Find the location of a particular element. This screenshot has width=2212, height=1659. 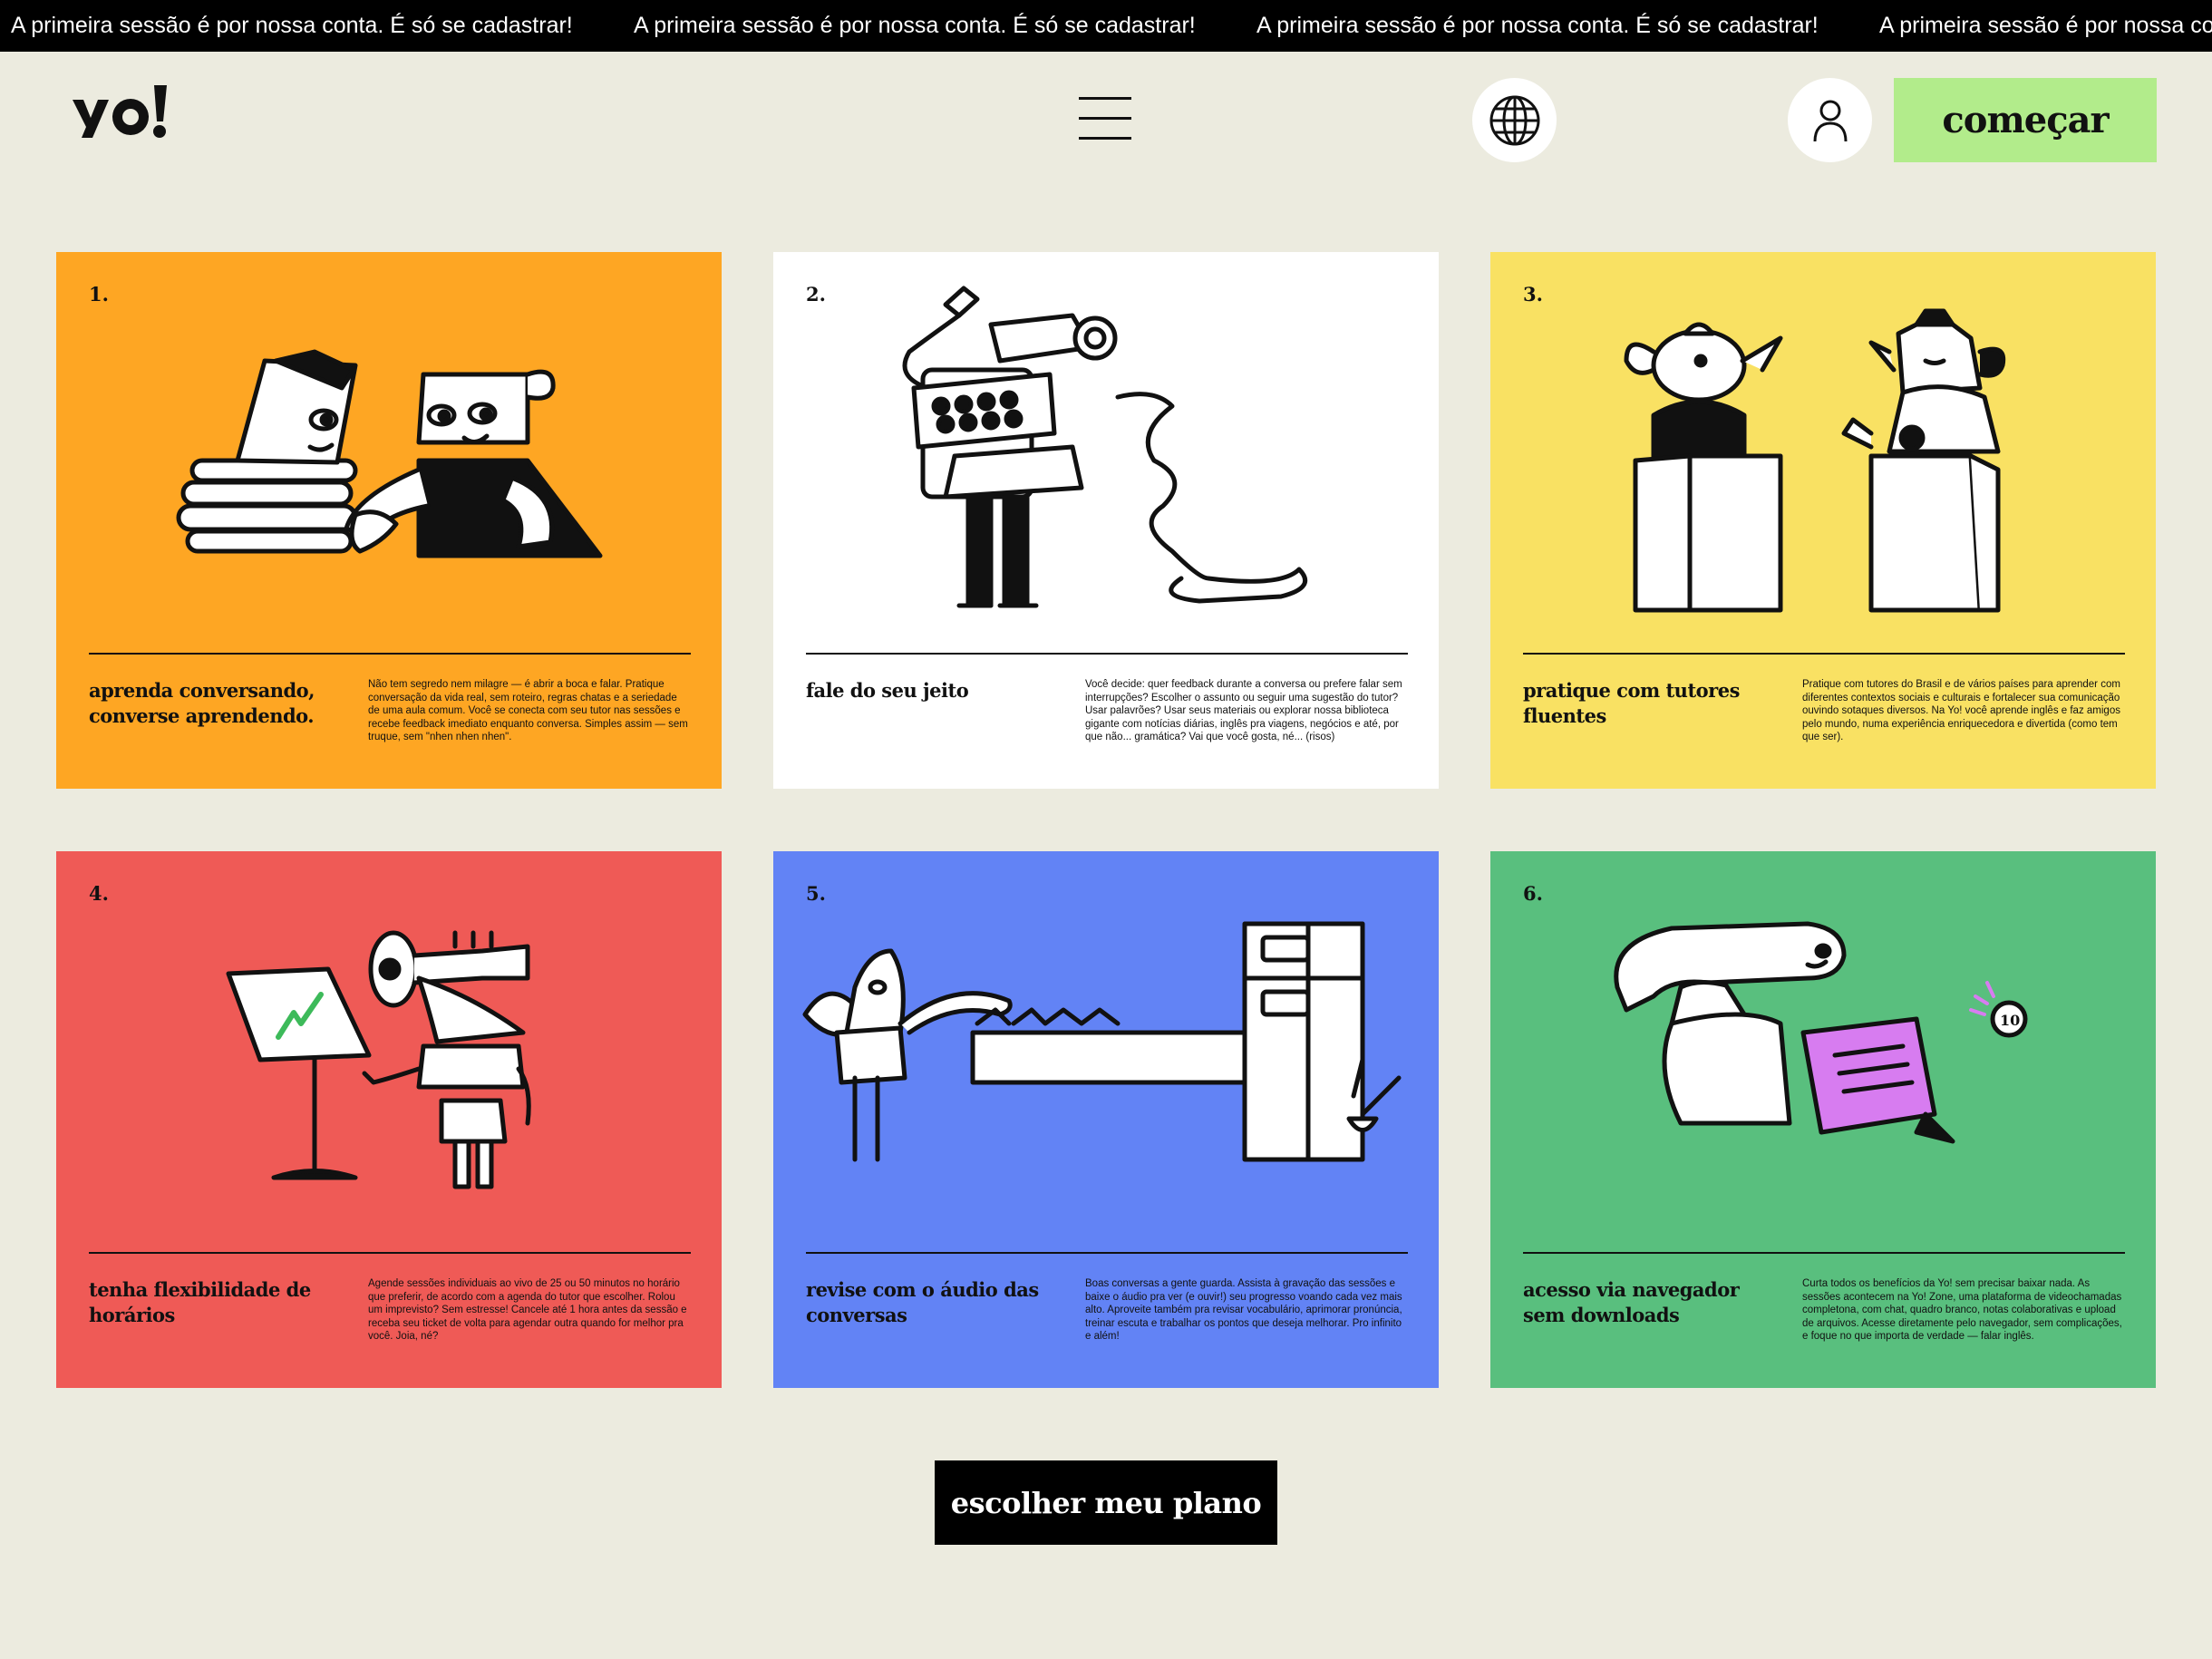

illustration-handshake is located at coordinates (389, 451).